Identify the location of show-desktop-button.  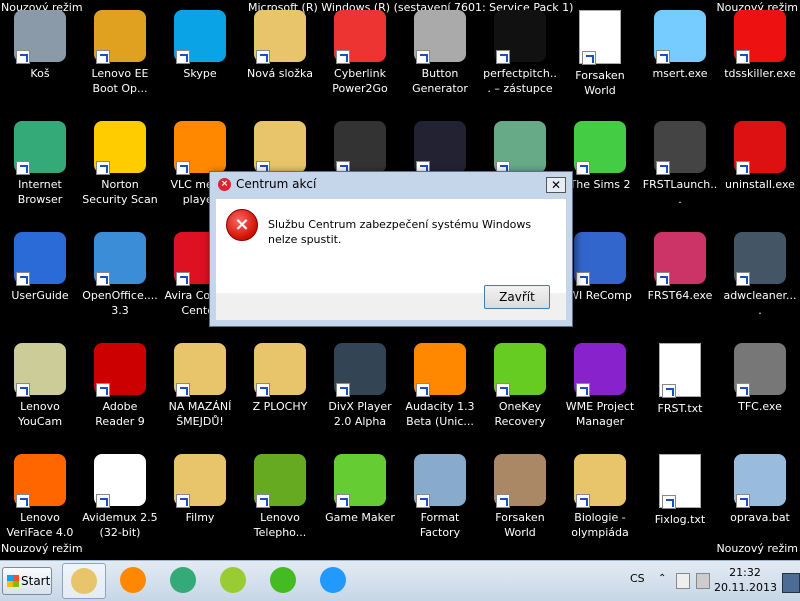
(791, 583).